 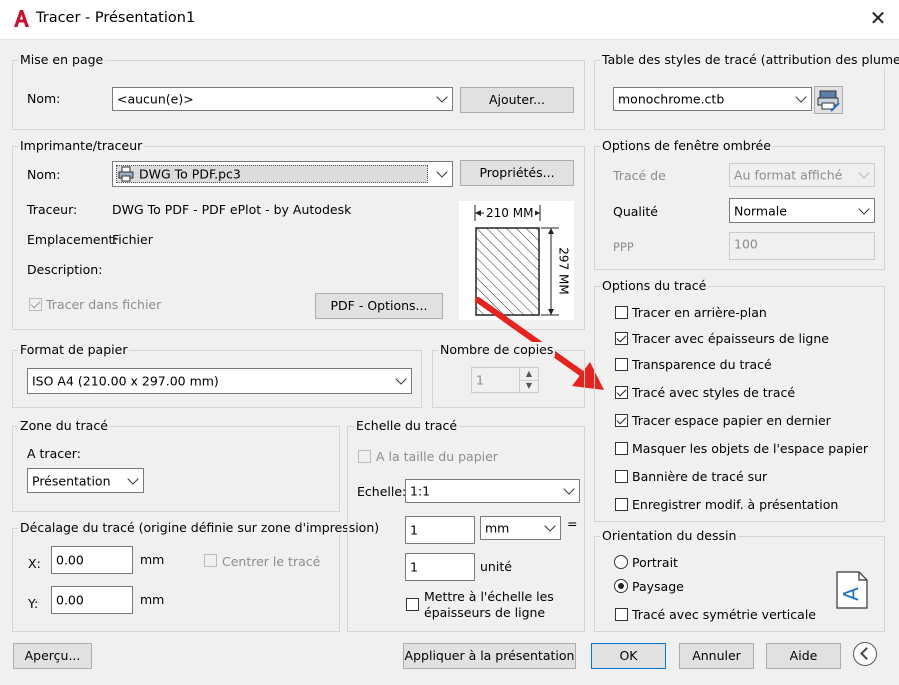 What do you see at coordinates (44, 174) in the screenshot?
I see `imprimante-nom-label: Nom:` at bounding box center [44, 174].